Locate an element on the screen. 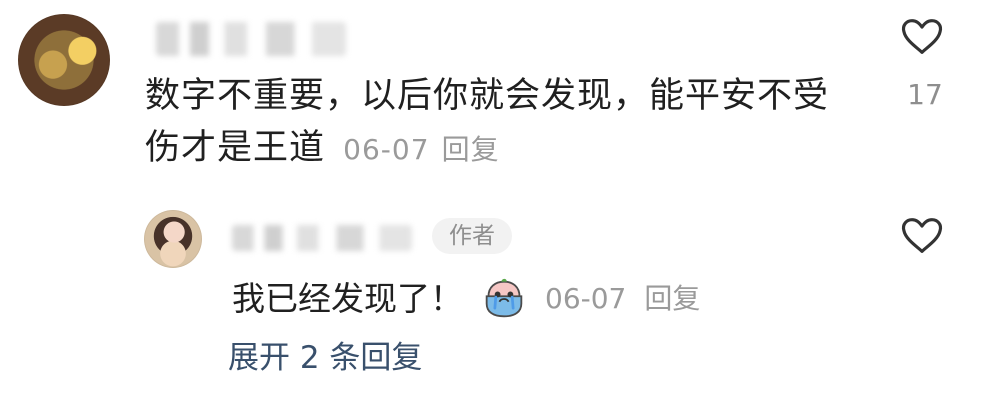 The image size is (1000, 420). author-badge: 作者 is located at coordinates (472, 236).